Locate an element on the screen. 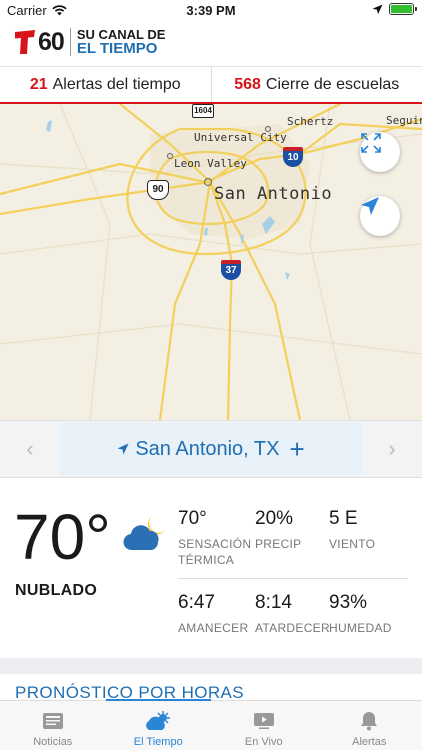  previous-location-button: ‹ is located at coordinates (30, 449).